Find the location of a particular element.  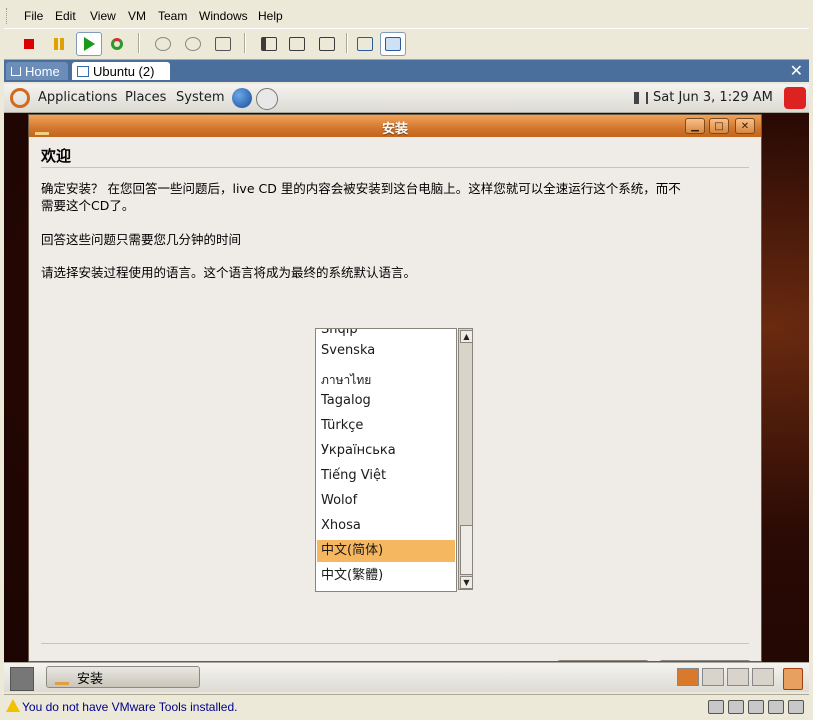

installer-task-icon is located at coordinates (62, 677).